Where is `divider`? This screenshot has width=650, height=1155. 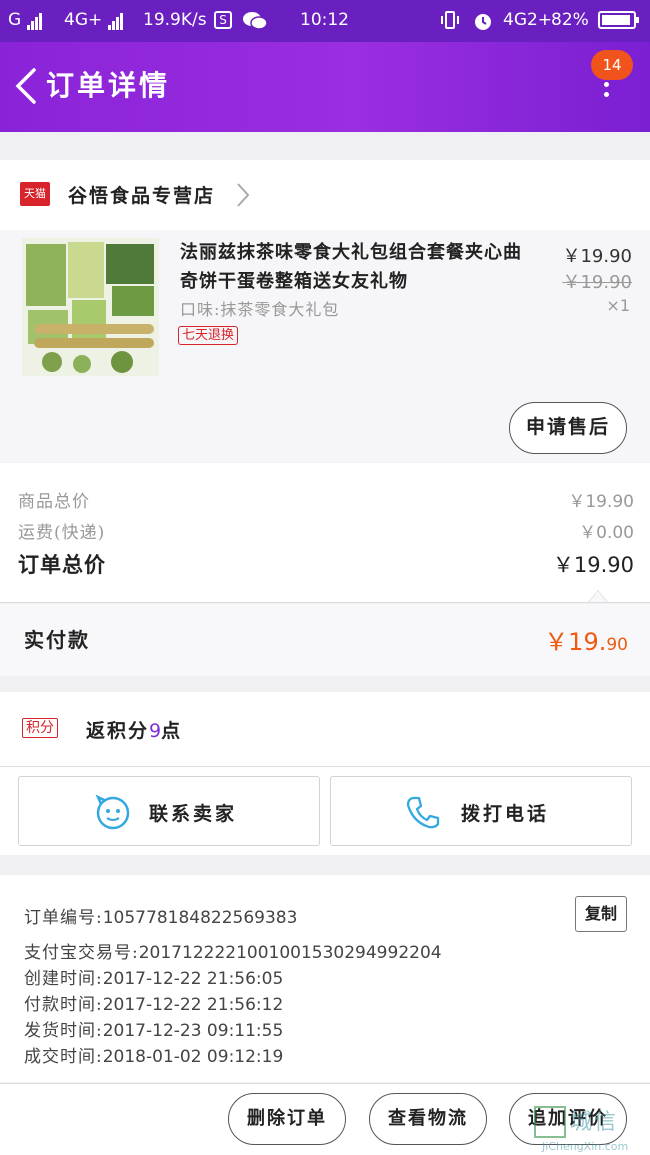
divider is located at coordinates (325, 602).